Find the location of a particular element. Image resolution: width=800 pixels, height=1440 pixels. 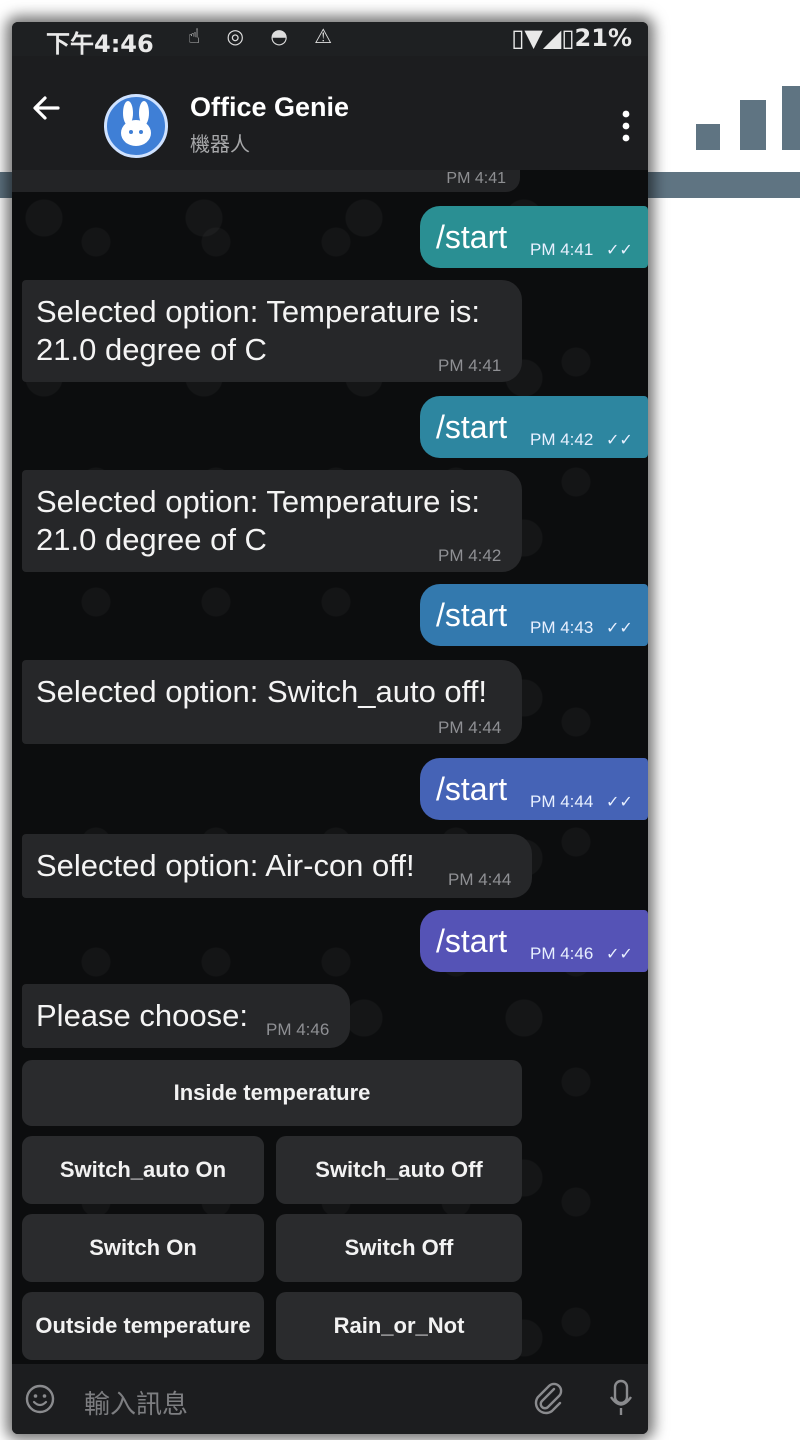

status-bar: 下午4:46 ☝ ◎ ◓ ⚠ ▯▼◢▯21% is located at coordinates (330, 40).